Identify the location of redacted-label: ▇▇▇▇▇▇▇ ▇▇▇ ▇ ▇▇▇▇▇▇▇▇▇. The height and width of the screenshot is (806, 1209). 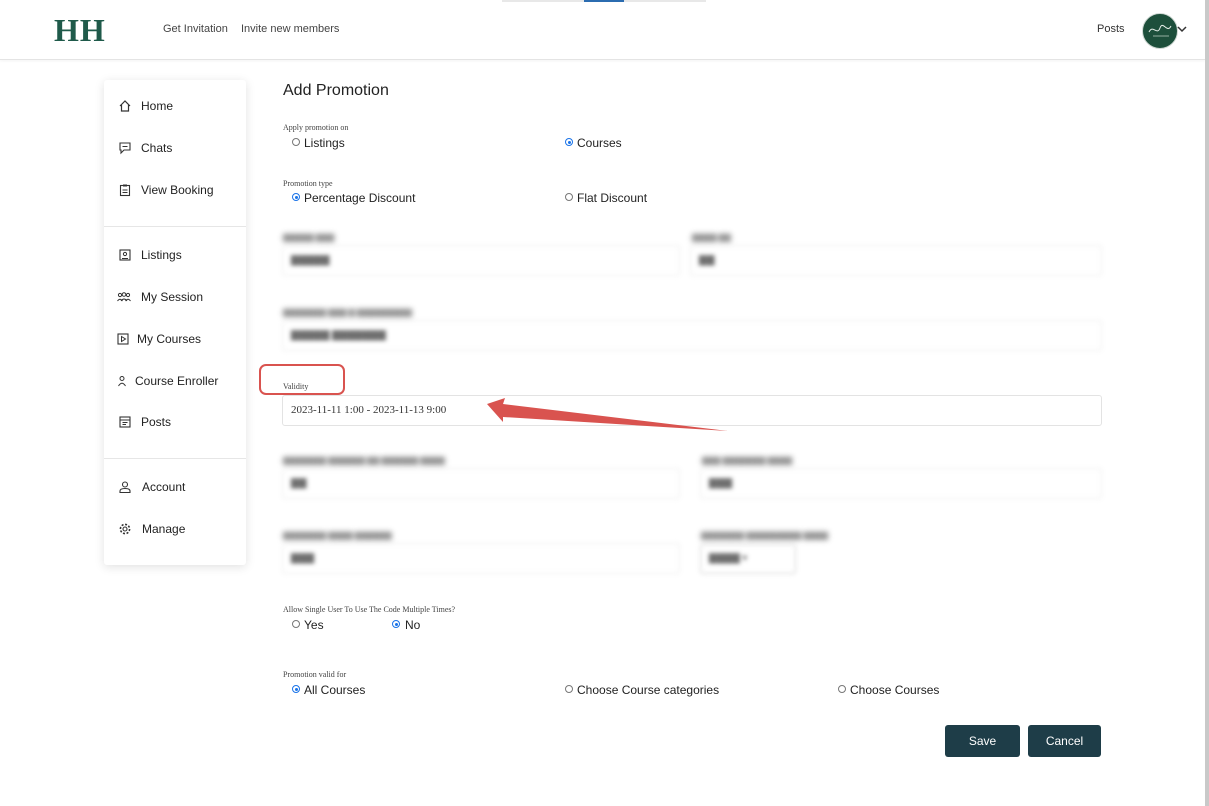
(348, 312).